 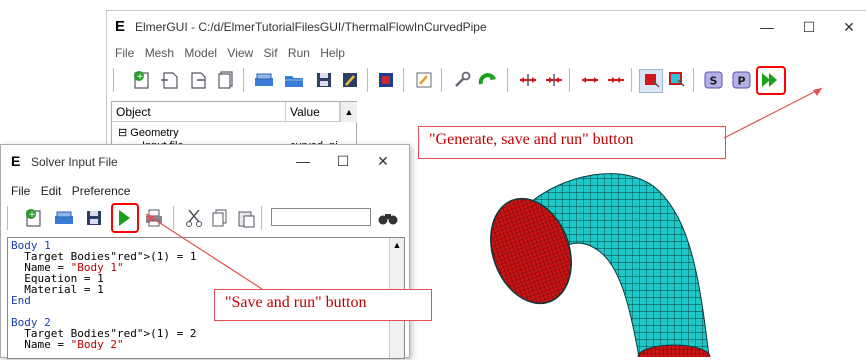 I want to click on menu-file: File, so click(x=124, y=53).